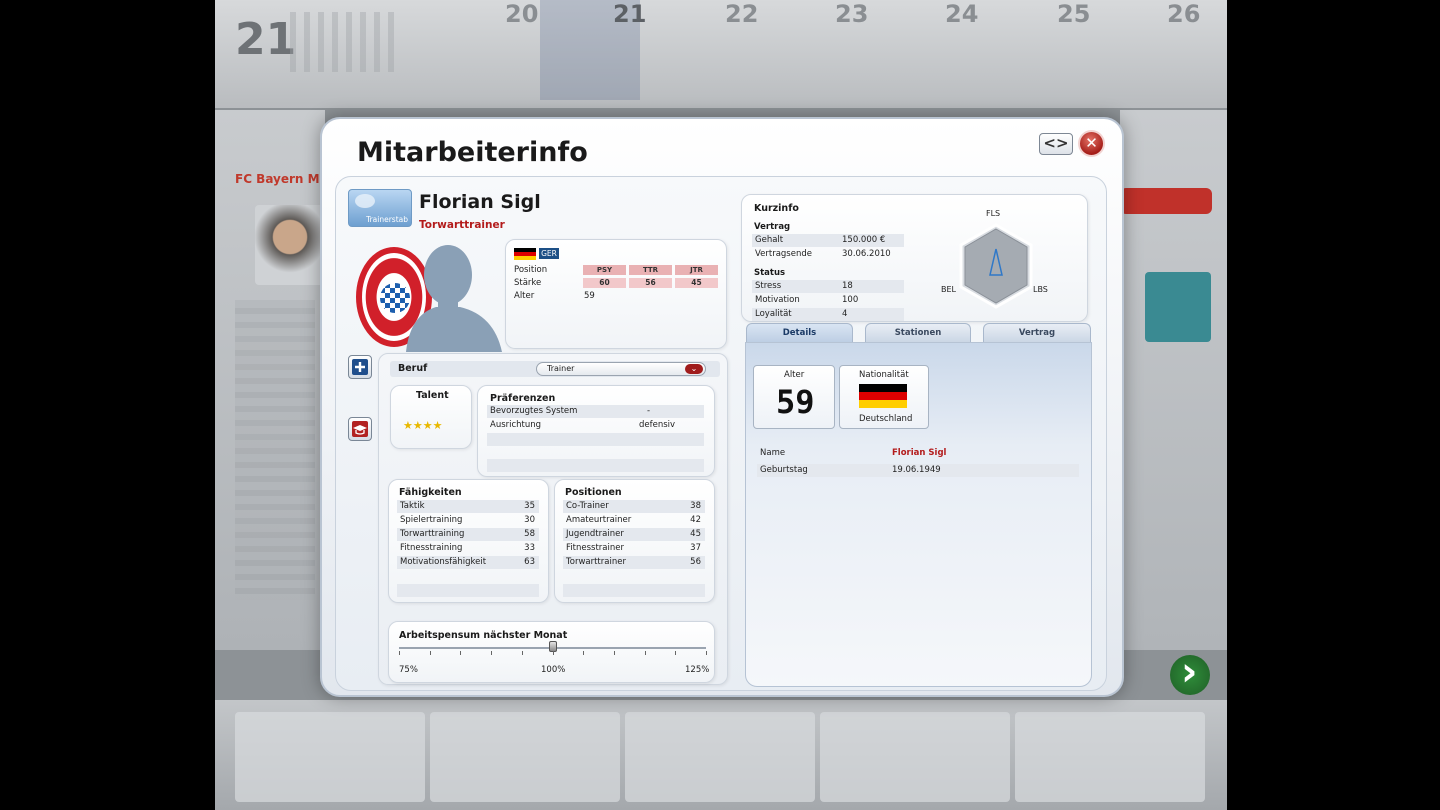  What do you see at coordinates (480, 202) in the screenshot?
I see `person-name: Florian Sigl` at bounding box center [480, 202].